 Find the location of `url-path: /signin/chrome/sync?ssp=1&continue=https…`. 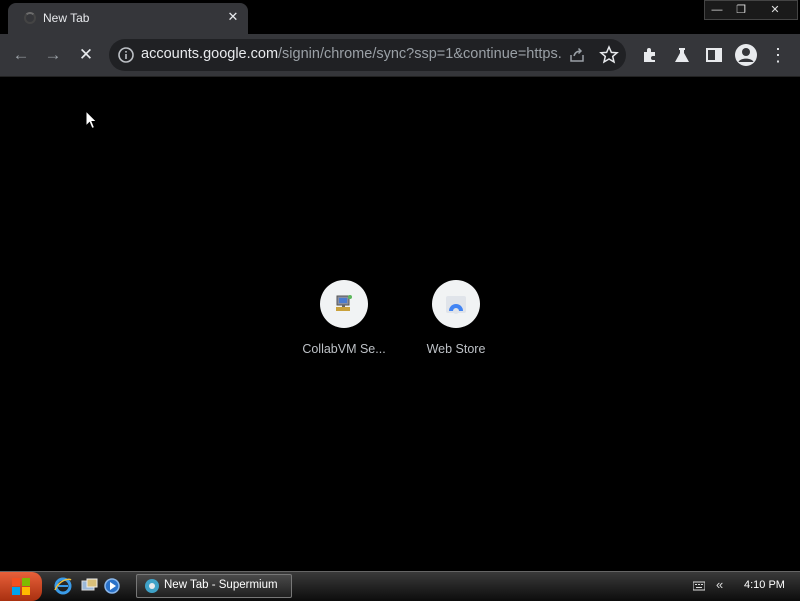

url-path: /signin/chrome/sync?ssp=1&continue=https… is located at coordinates (419, 54).